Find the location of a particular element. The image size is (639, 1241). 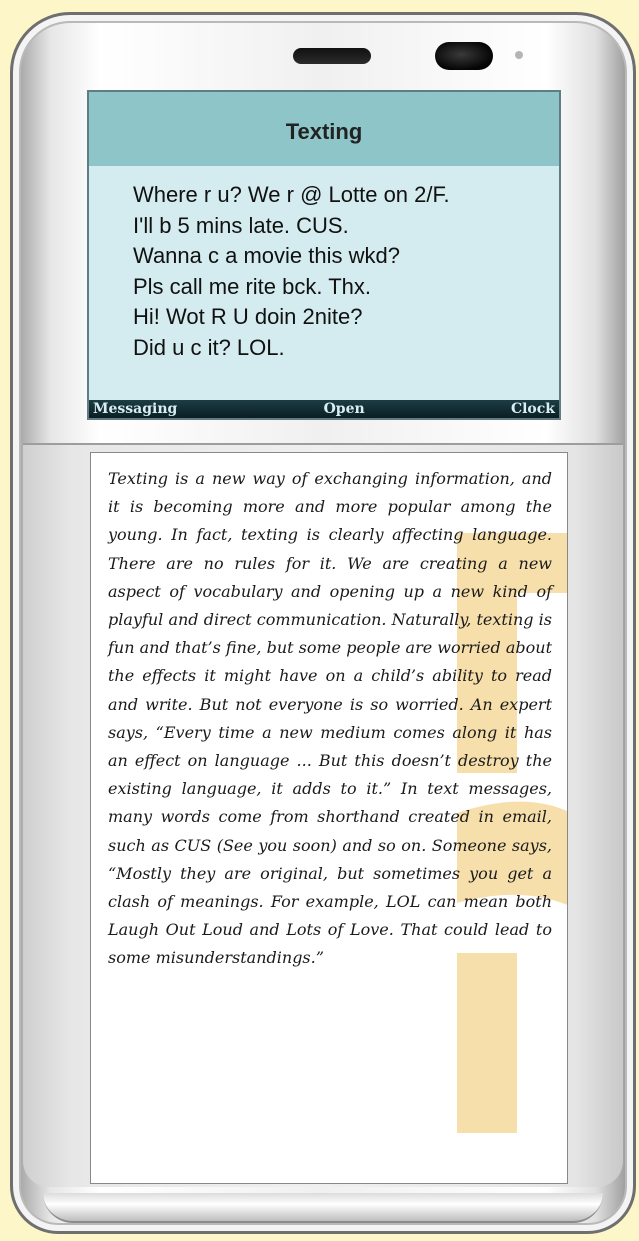

softkey-open: Open is located at coordinates (344, 409).